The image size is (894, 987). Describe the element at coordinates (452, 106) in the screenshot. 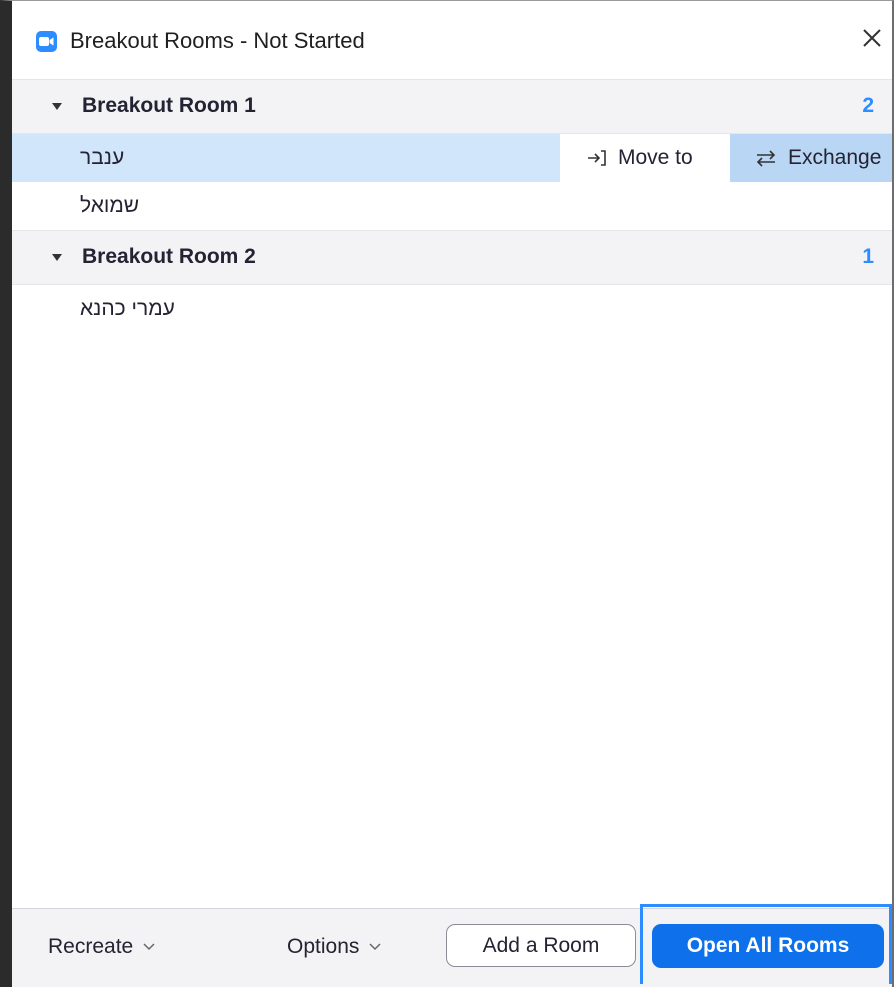

I see `room-header-1: Breakout Room 1 2` at that location.